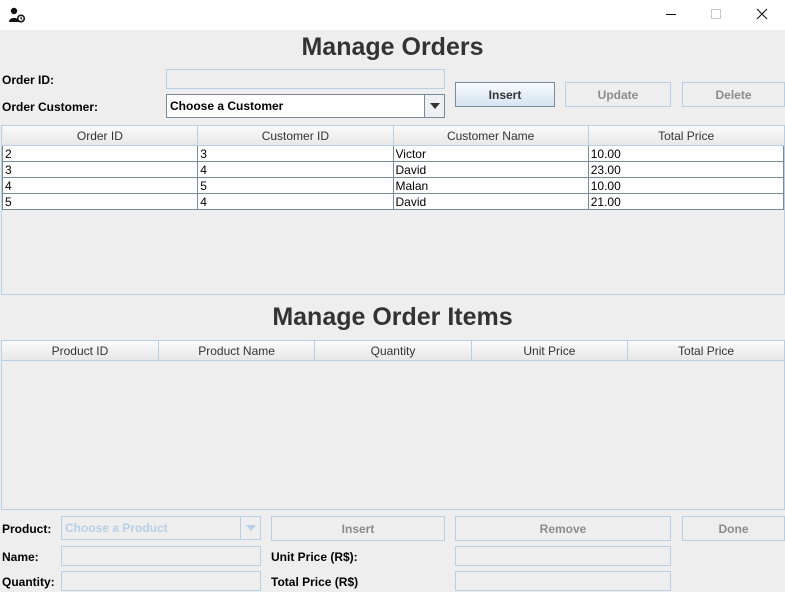 This screenshot has height=592, width=785. Describe the element at coordinates (733, 94) in the screenshot. I see `orders-delete-button: Delete` at that location.